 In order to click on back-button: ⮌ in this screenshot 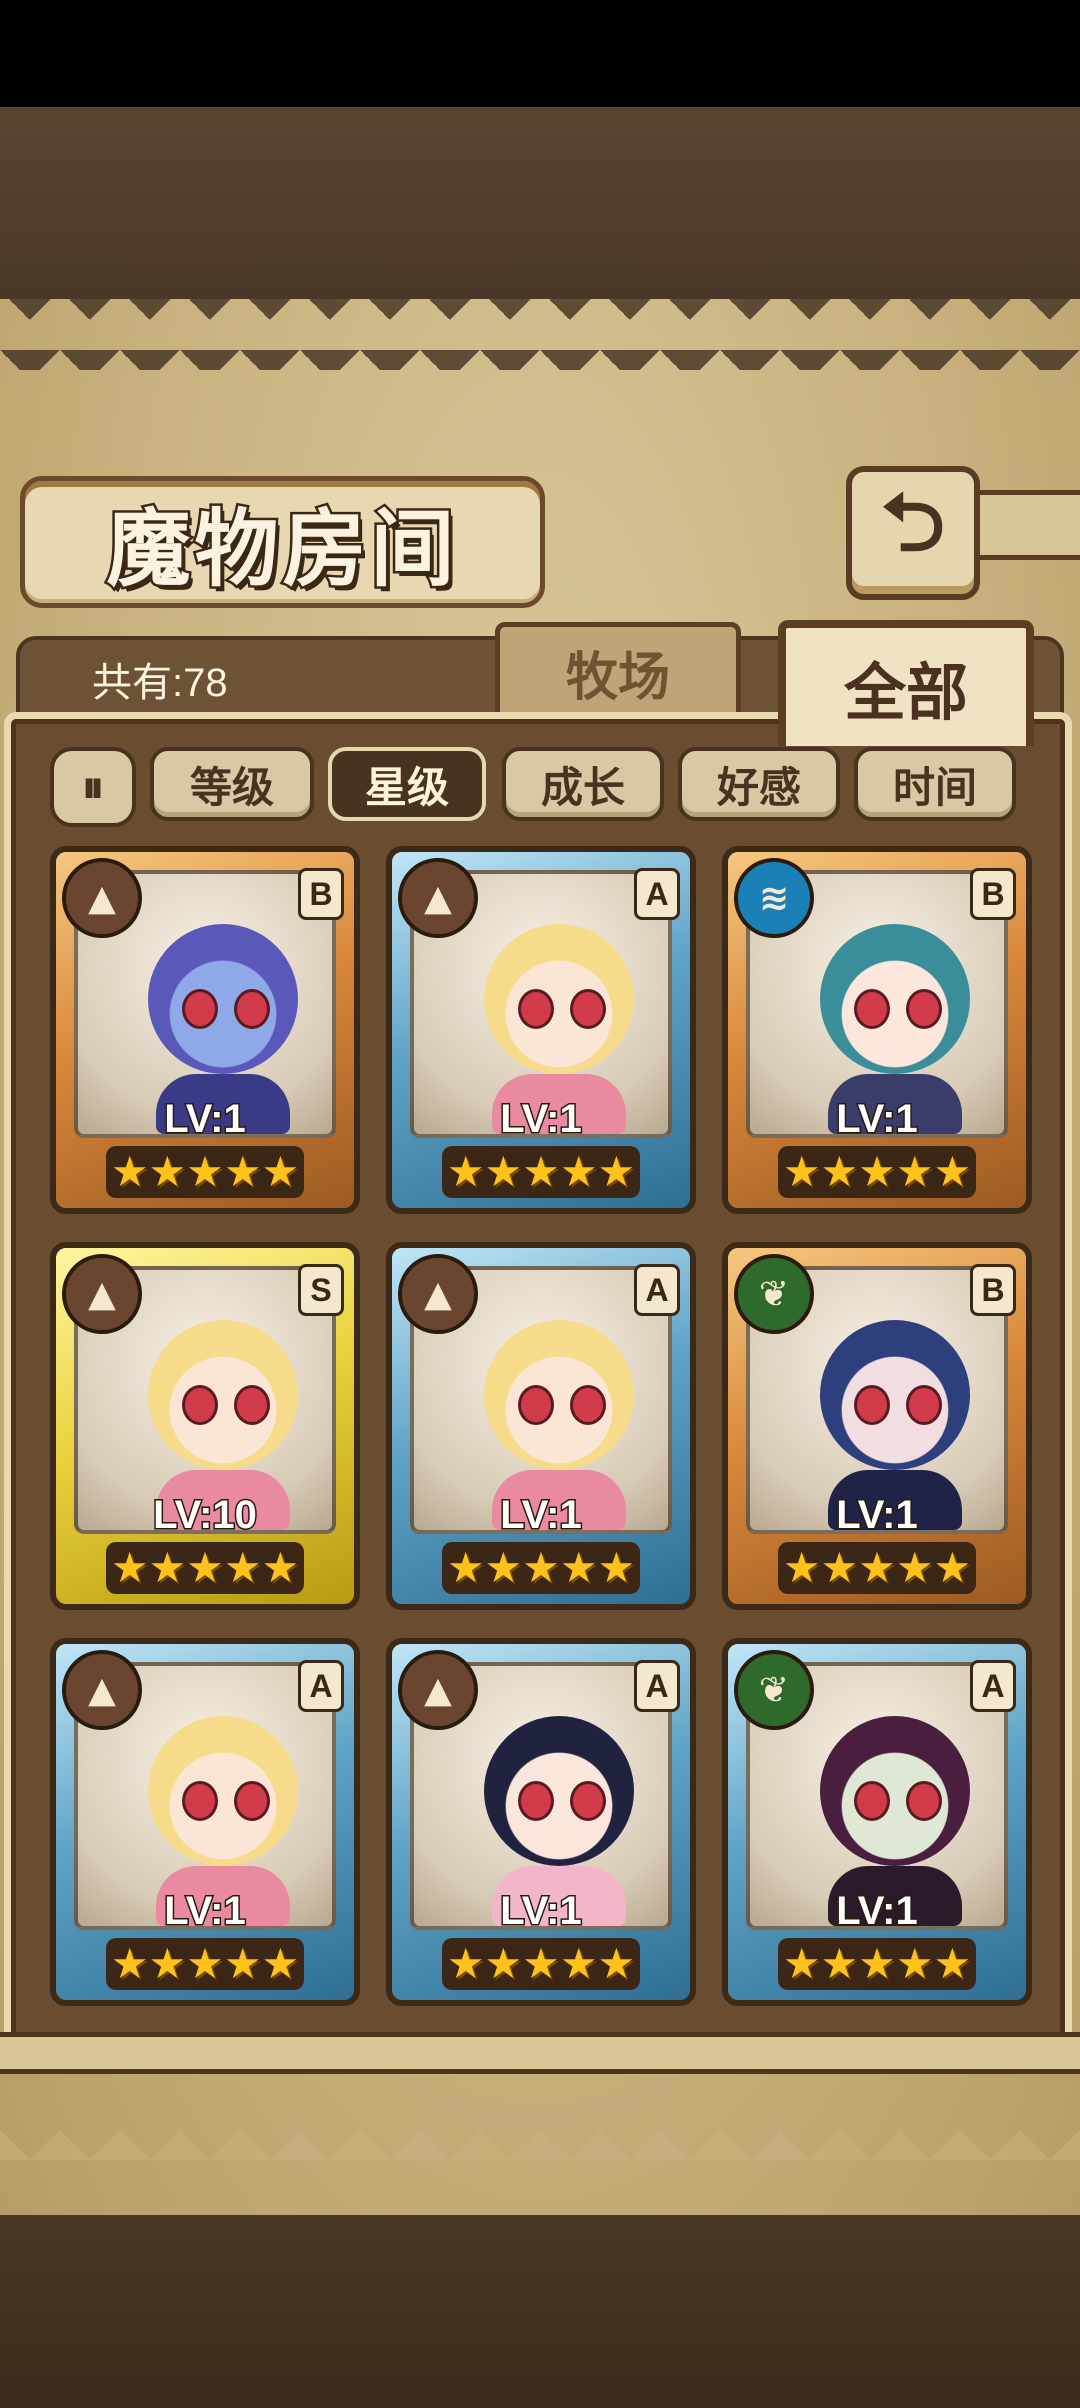, I will do `click(913, 533)`.